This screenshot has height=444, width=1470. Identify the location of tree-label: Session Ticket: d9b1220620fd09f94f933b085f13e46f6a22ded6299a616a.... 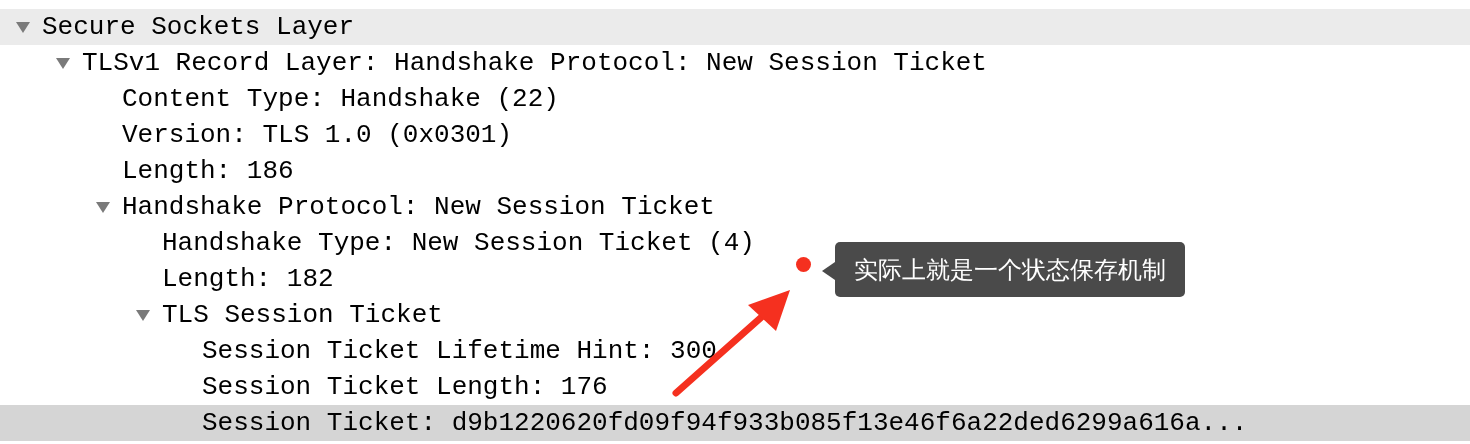
(725, 423).